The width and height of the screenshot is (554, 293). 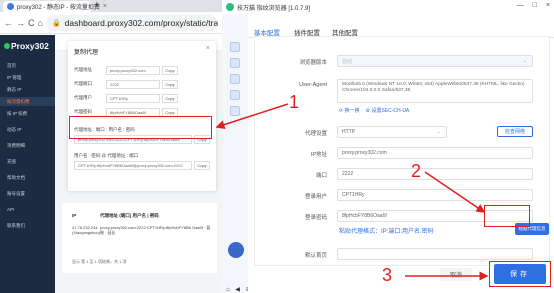 I want to click on new-tab-button: +, so click(x=97, y=6).